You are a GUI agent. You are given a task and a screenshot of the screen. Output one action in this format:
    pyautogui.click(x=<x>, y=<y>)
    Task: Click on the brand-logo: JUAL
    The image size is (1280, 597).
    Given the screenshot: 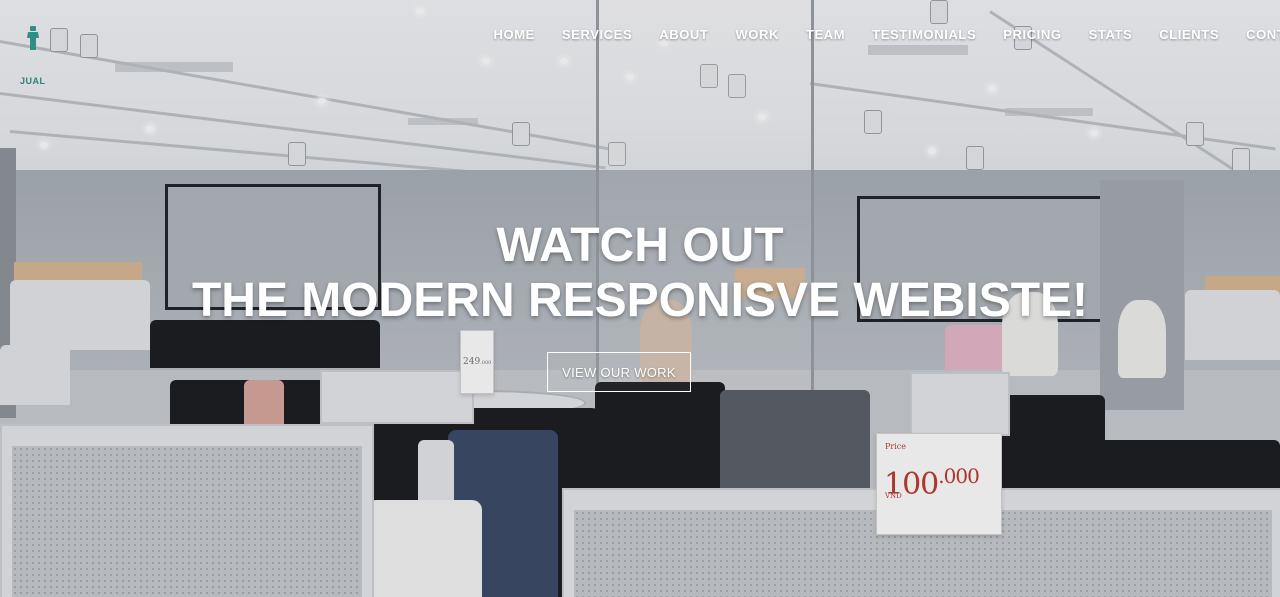 What is the action you would take?
    pyautogui.click(x=33, y=56)
    